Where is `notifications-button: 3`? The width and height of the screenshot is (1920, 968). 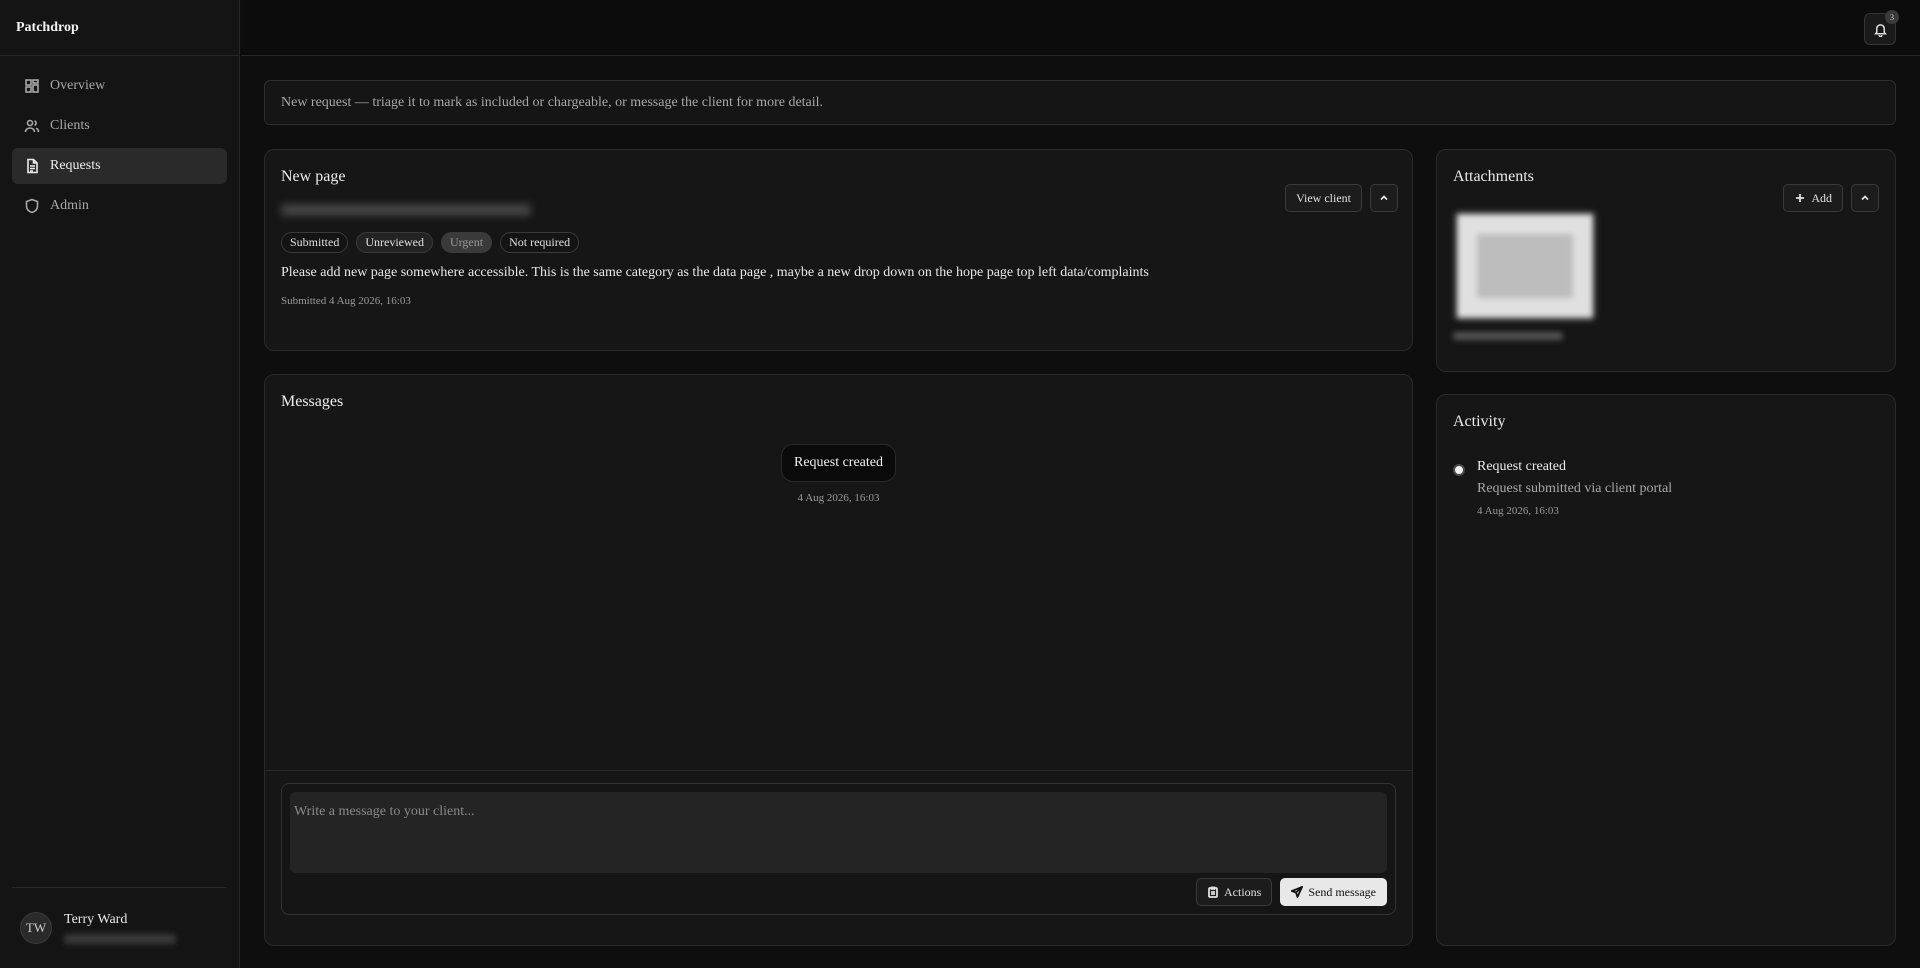
notifications-button: 3 is located at coordinates (1881, 27).